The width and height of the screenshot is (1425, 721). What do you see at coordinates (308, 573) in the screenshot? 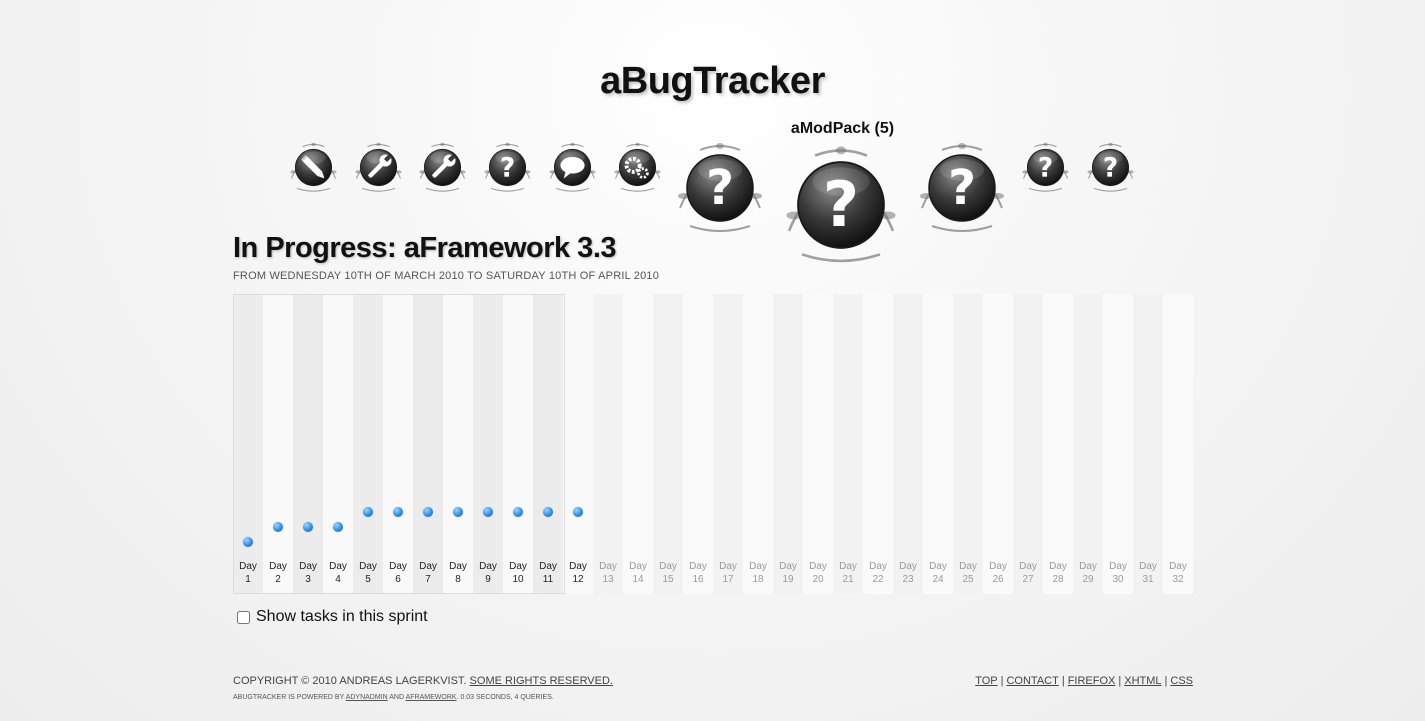
I see `day-label: Day 3` at bounding box center [308, 573].